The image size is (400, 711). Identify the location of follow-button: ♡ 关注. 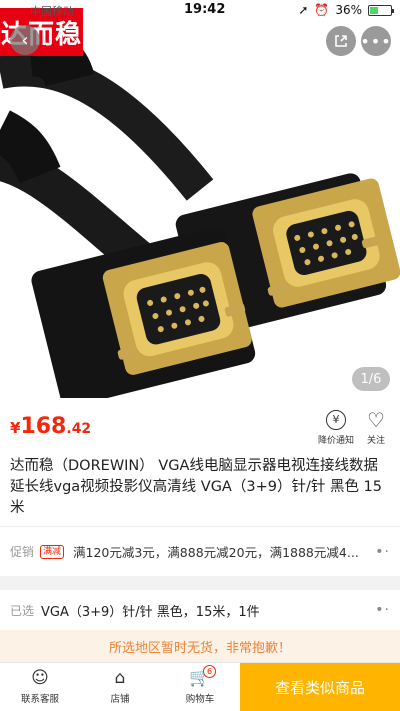
(376, 428).